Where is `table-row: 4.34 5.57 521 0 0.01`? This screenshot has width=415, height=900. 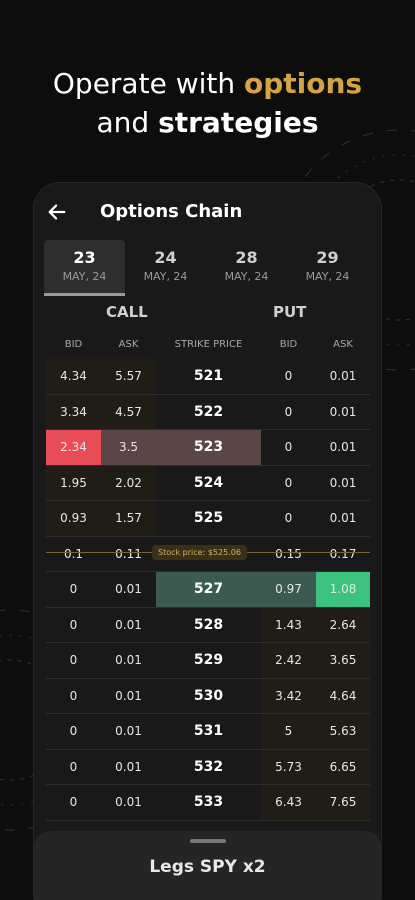 table-row: 4.34 5.57 521 0 0.01 is located at coordinates (208, 377).